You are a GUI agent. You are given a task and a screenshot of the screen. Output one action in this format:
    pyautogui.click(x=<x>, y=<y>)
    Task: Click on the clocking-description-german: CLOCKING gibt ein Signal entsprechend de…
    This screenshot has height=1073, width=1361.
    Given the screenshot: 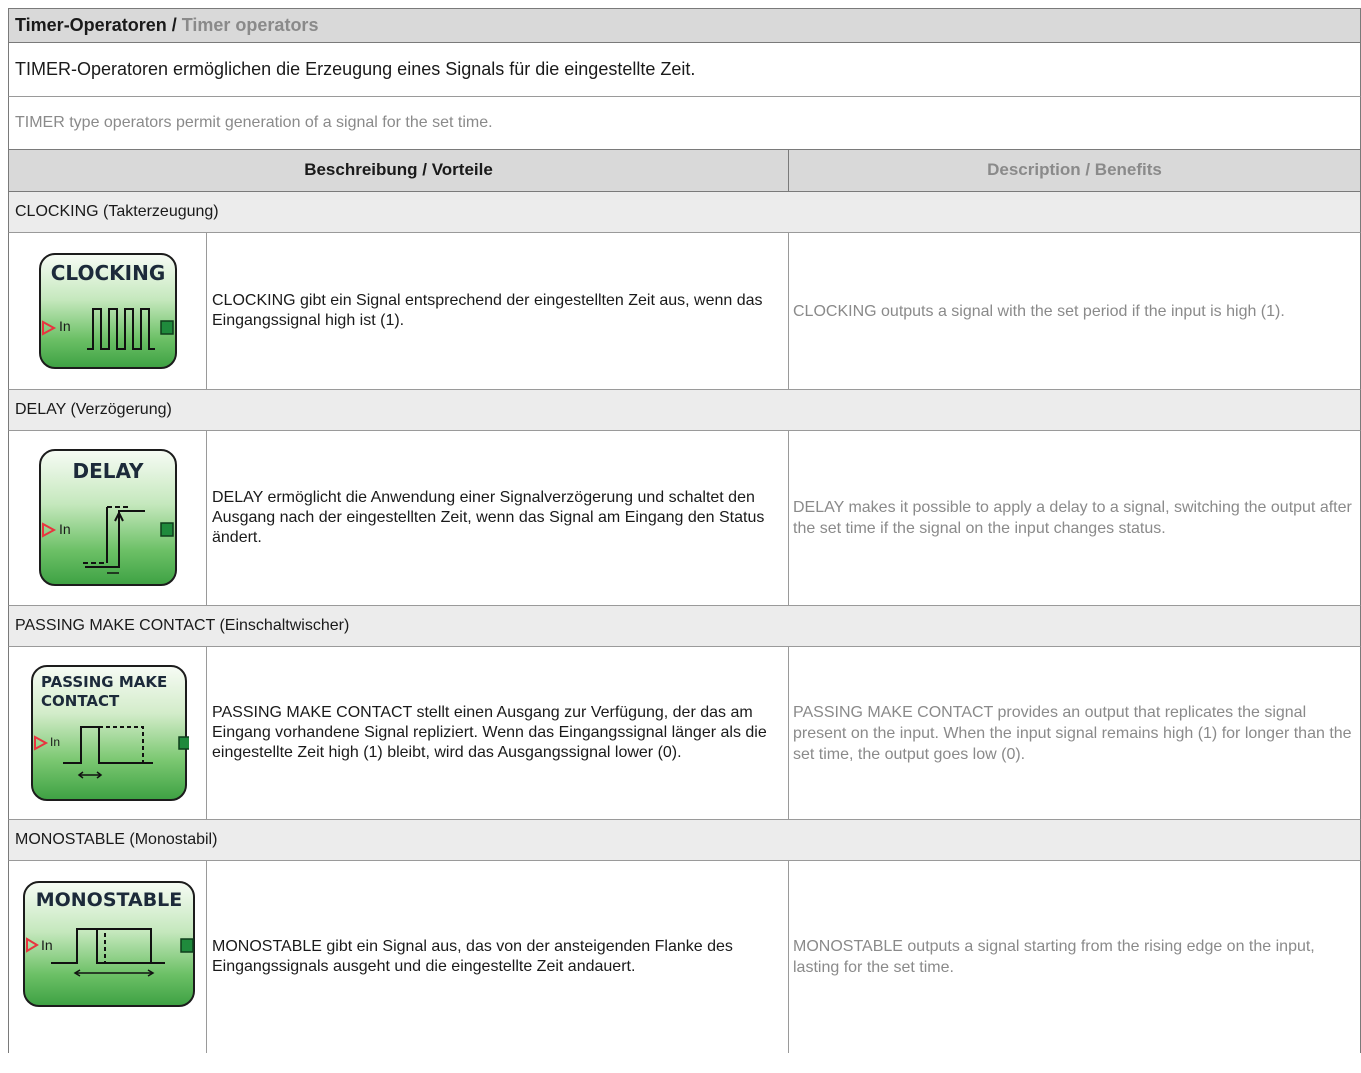 What is the action you would take?
    pyautogui.click(x=498, y=311)
    